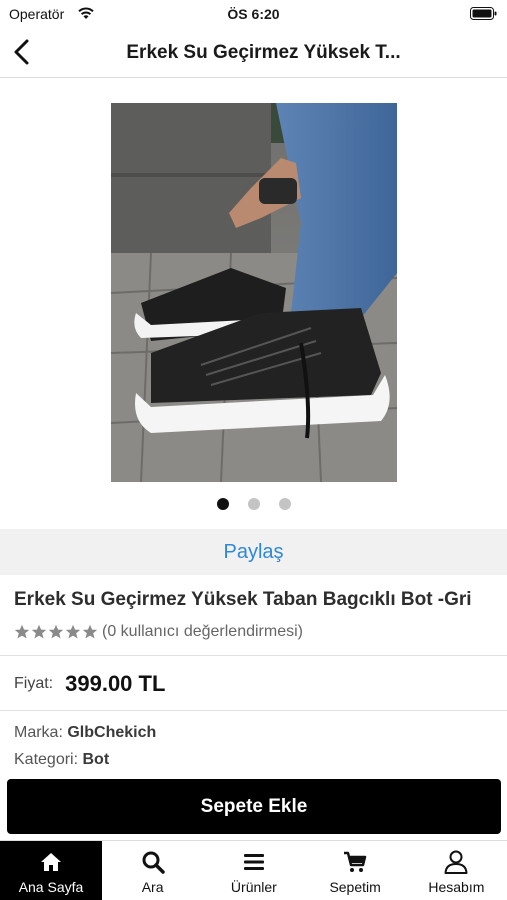 Image resolution: width=507 pixels, height=900 pixels. I want to click on product-rating: (0 kullanıcı değerlendirmesi), so click(158, 632).